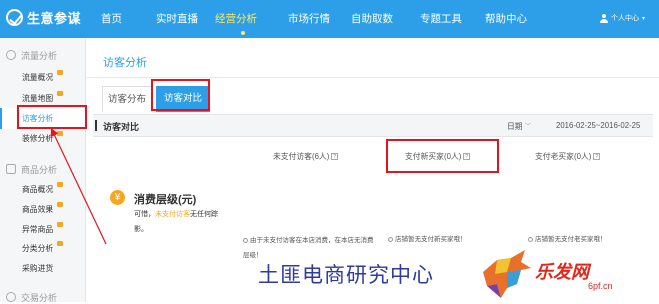 The height and width of the screenshot is (304, 659). Describe the element at coordinates (78, 186) in the screenshot. I see `annotation-arrow` at that location.